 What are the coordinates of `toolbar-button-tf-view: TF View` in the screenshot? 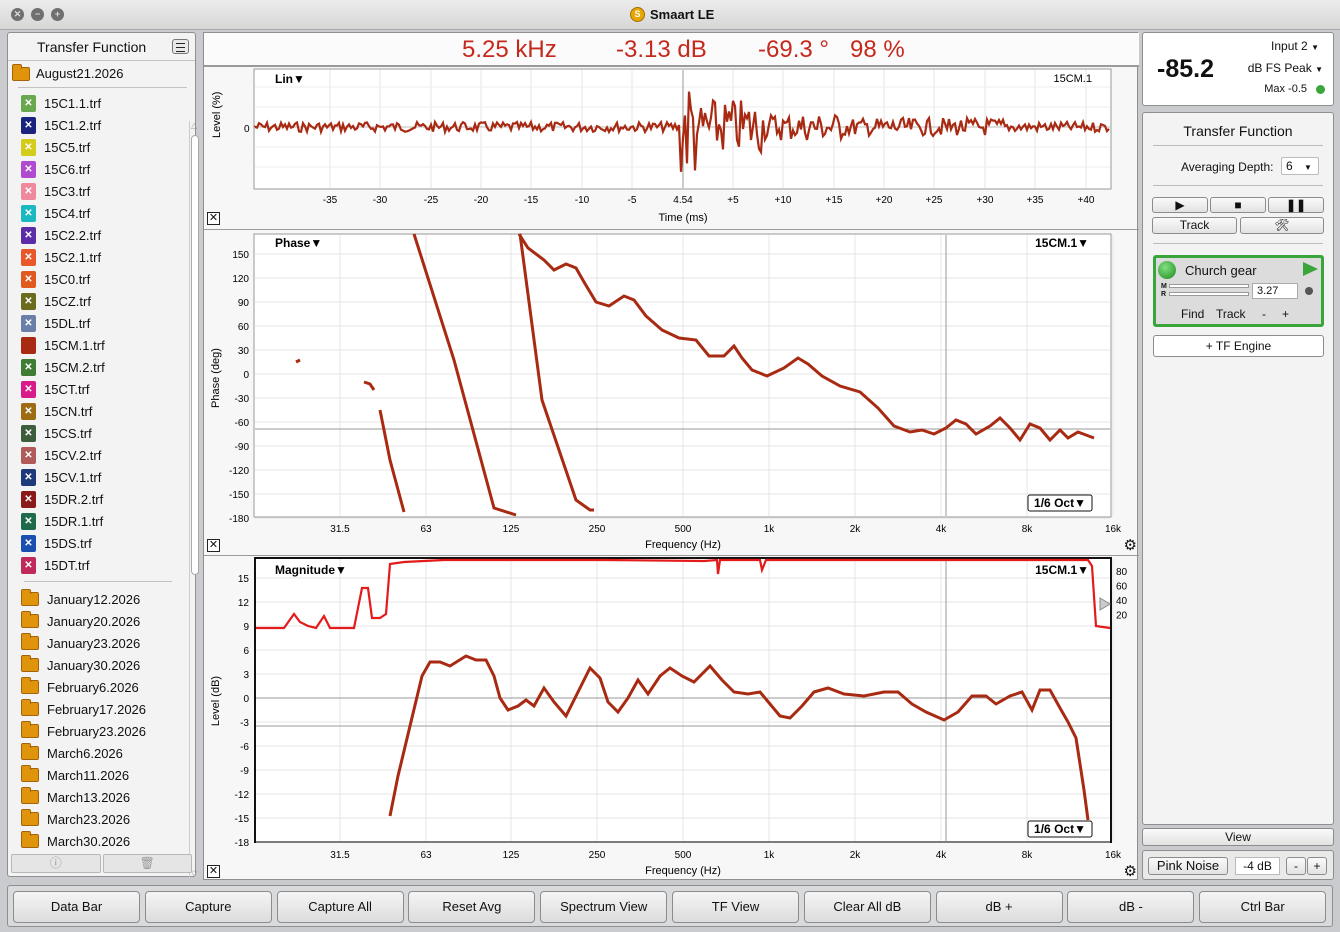 It's located at (735, 907).